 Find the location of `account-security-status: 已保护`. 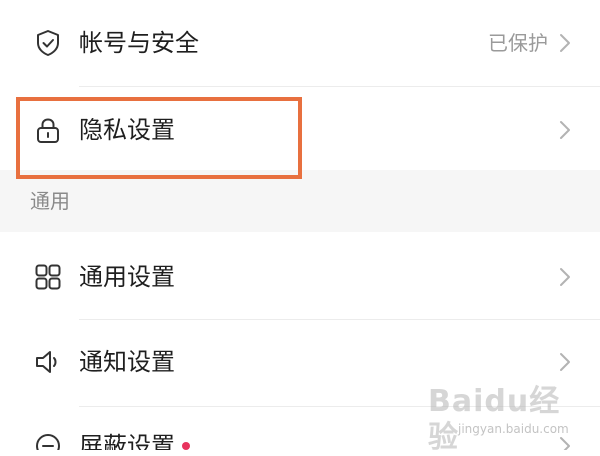

account-security-status: 已保护 is located at coordinates (518, 43).